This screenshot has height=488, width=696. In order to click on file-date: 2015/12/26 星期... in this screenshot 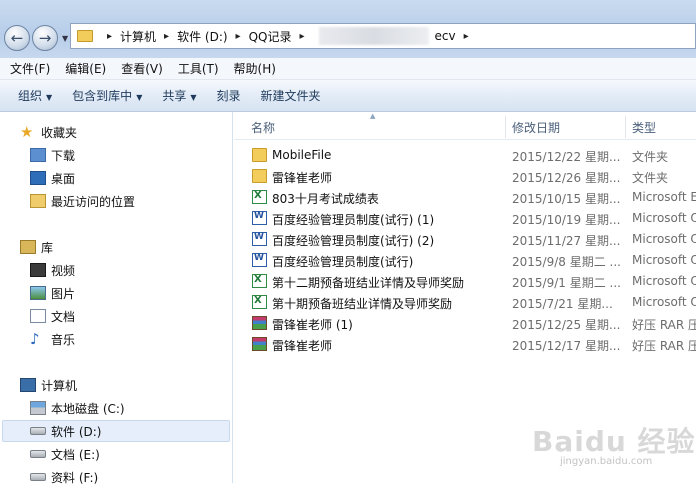, I will do `click(566, 178)`.